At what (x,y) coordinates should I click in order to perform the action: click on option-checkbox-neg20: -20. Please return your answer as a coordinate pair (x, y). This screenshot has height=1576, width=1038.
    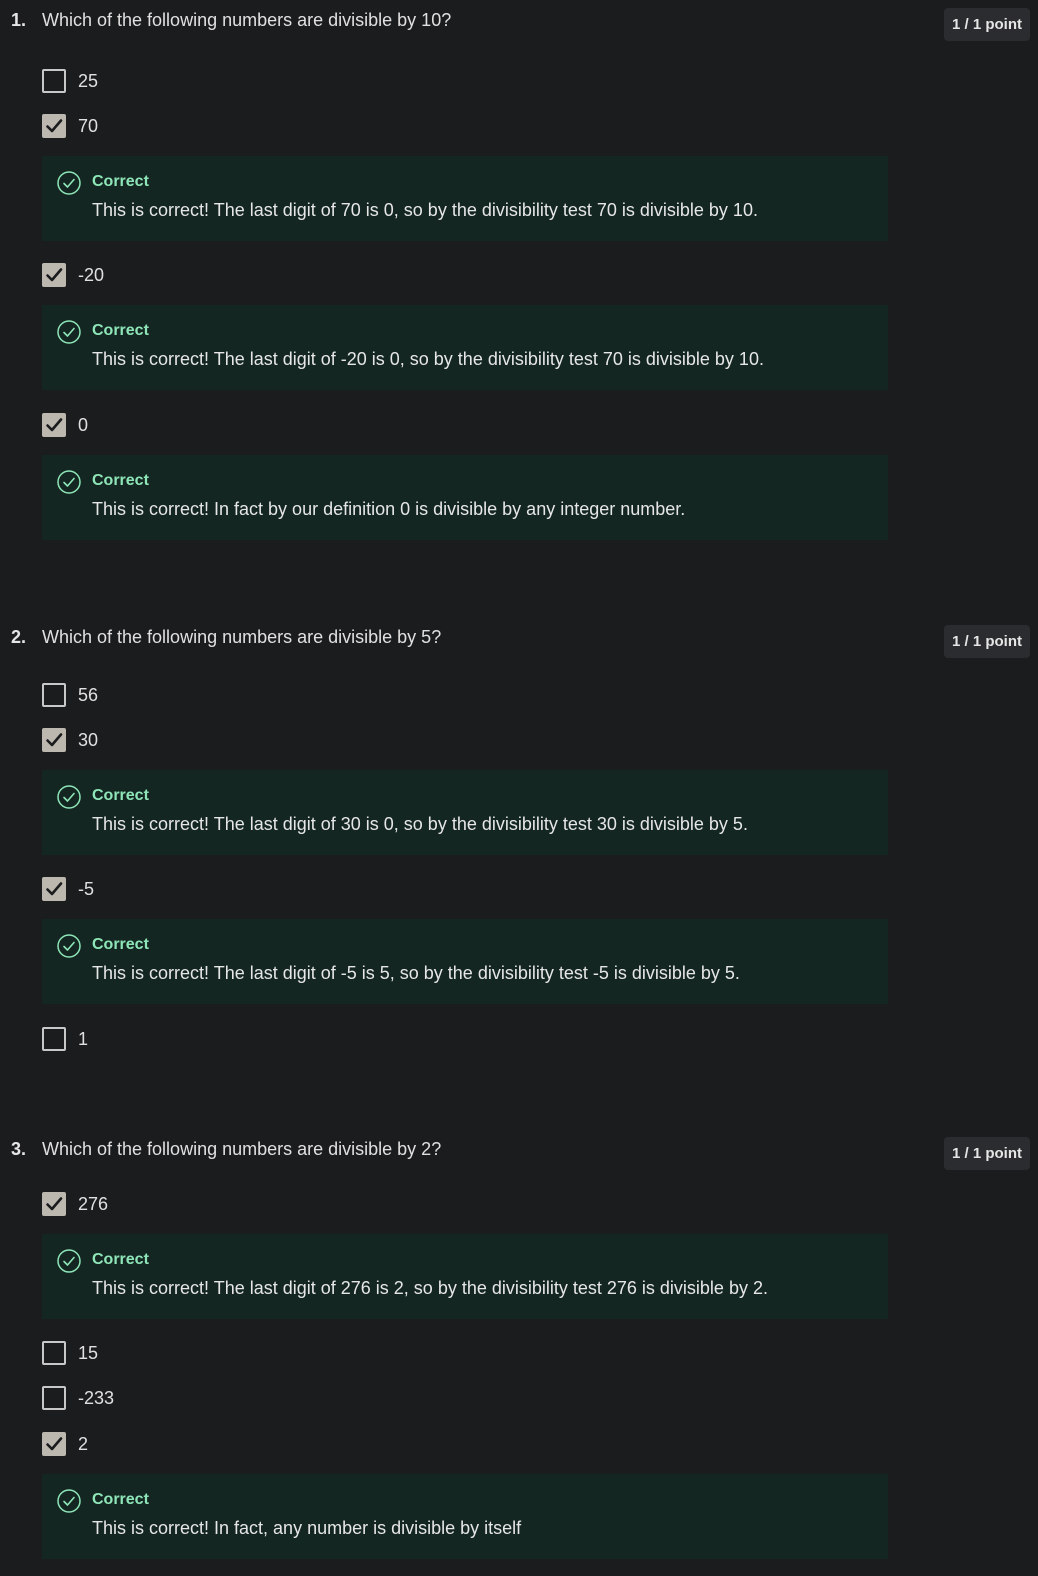
    Looking at the image, I should click on (342, 275).